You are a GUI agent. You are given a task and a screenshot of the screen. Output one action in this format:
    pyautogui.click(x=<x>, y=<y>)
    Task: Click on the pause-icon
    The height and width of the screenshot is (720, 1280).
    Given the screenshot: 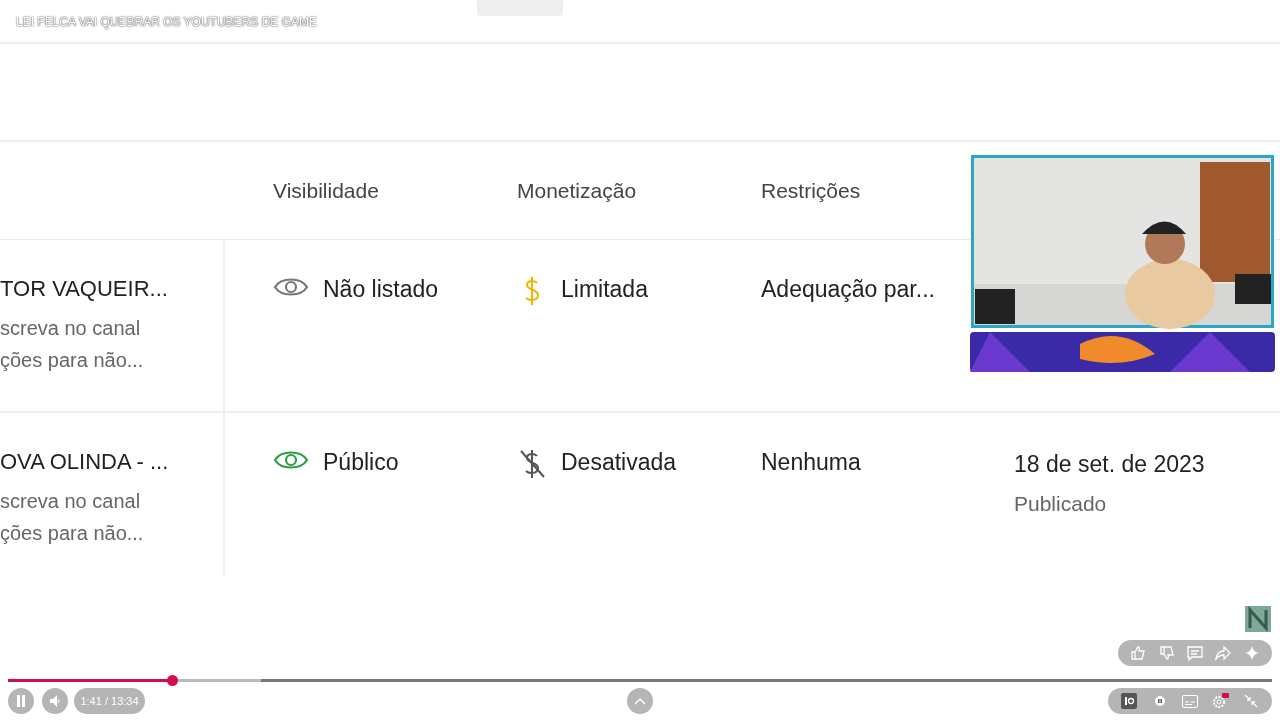 What is the action you would take?
    pyautogui.click(x=21, y=701)
    